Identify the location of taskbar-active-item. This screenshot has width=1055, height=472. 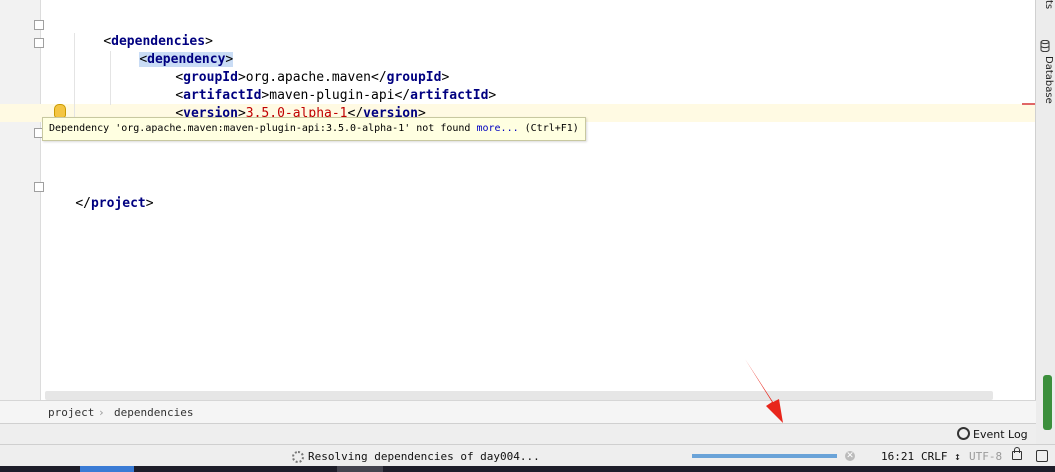
(107, 469).